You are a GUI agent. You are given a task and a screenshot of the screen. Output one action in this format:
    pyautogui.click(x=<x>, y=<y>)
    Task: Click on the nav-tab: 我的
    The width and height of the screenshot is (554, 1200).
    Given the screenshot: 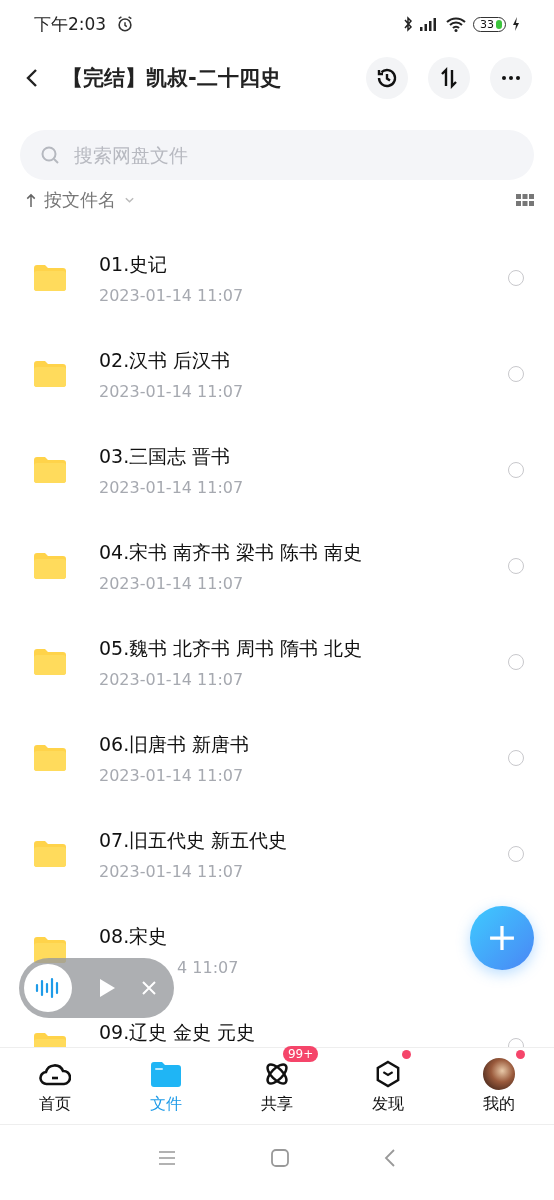 What is the action you would take?
    pyautogui.click(x=498, y=1086)
    